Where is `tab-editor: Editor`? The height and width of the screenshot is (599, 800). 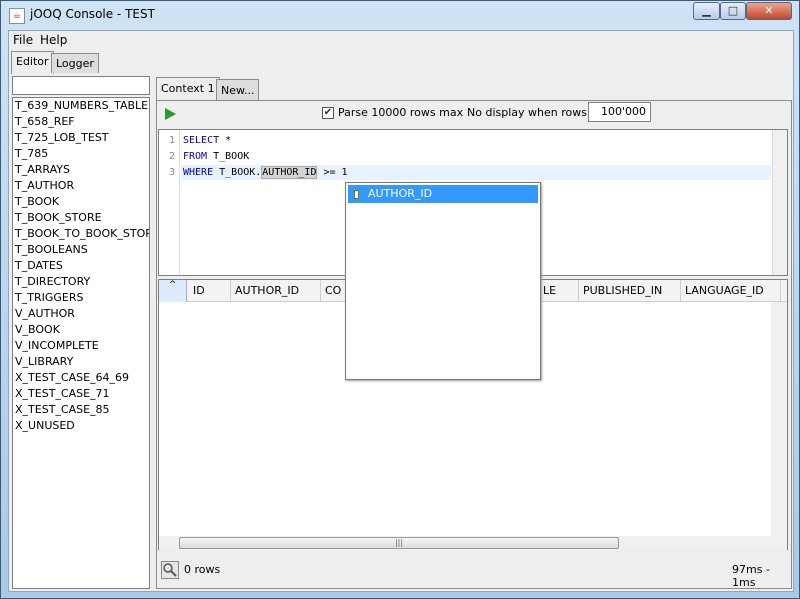 tab-editor: Editor is located at coordinates (32, 62).